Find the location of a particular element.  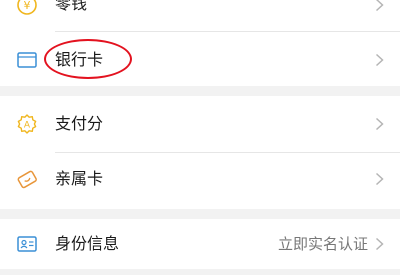

row-identity-label: 身份信息 is located at coordinates (87, 243).